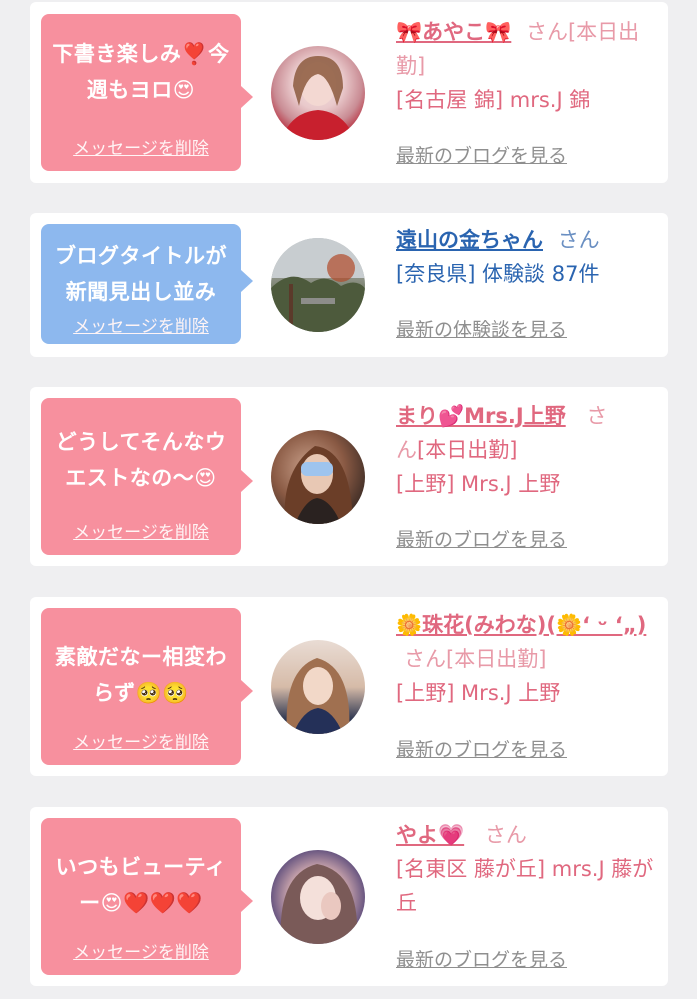 The image size is (697, 999). What do you see at coordinates (529, 257) in the screenshot?
I see `user-info: 遠山の金ちゃん さん [奈良県] 体験談 87件` at bounding box center [529, 257].